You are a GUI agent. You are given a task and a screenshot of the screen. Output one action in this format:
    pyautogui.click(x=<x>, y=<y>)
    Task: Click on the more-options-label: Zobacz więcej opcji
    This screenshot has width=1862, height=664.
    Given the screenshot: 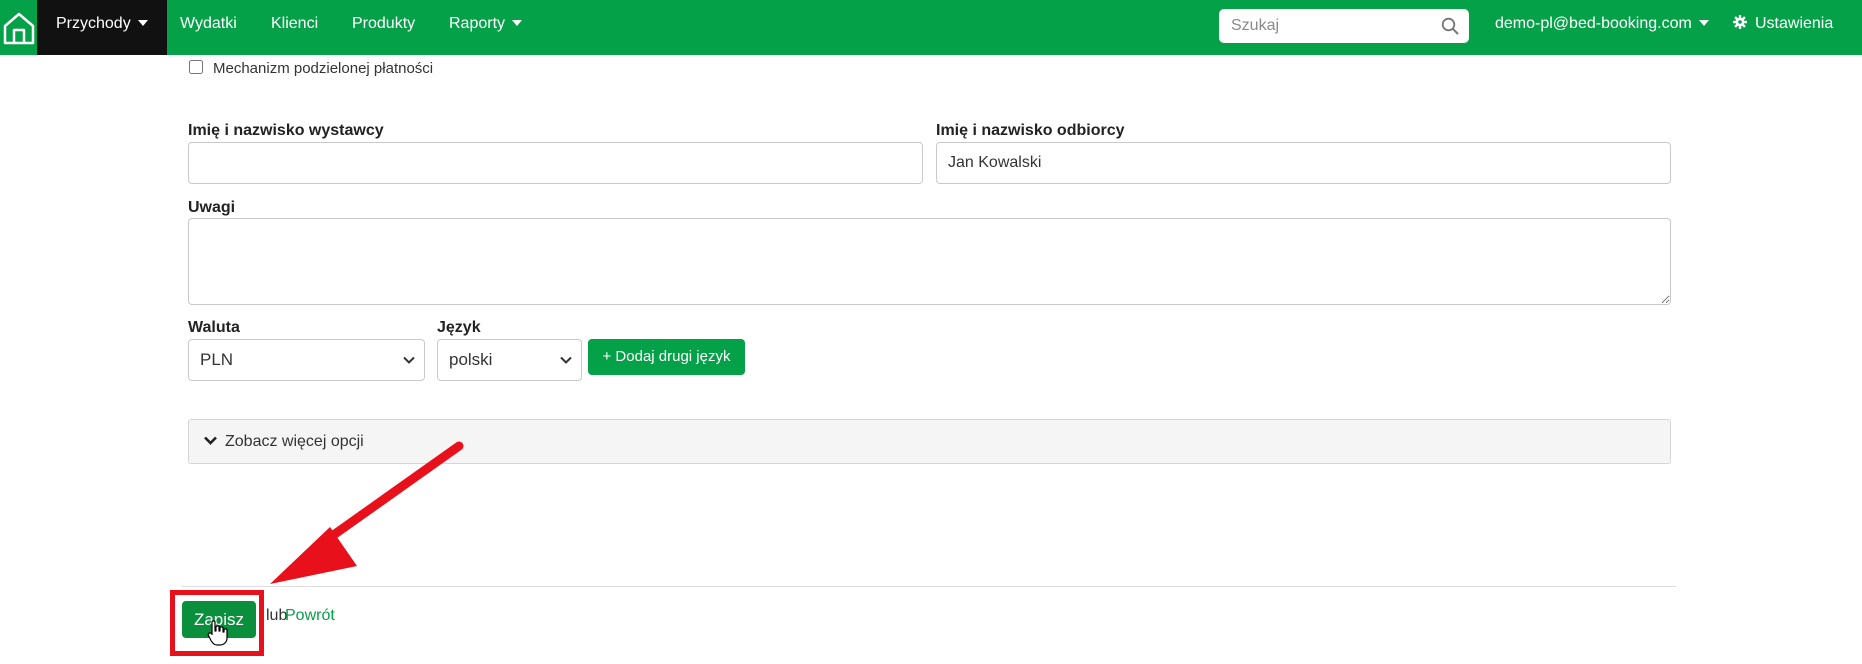 What is the action you would take?
    pyautogui.click(x=294, y=441)
    